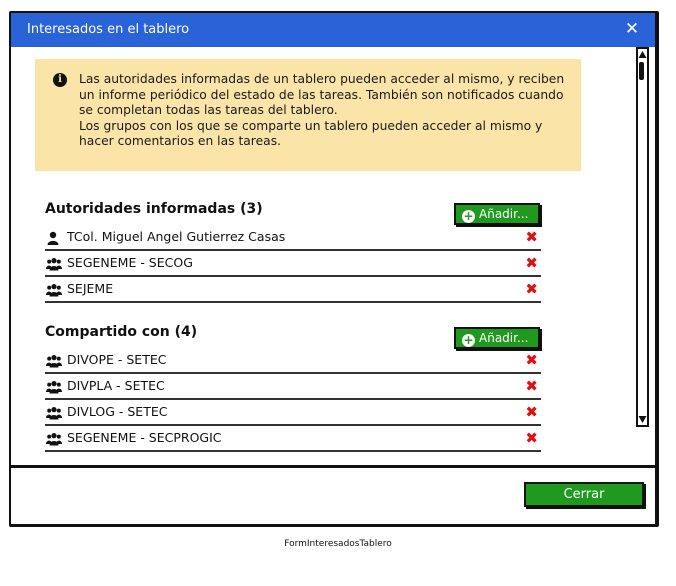  Describe the element at coordinates (632, 29) in the screenshot. I see `close-icon: ✕` at that location.